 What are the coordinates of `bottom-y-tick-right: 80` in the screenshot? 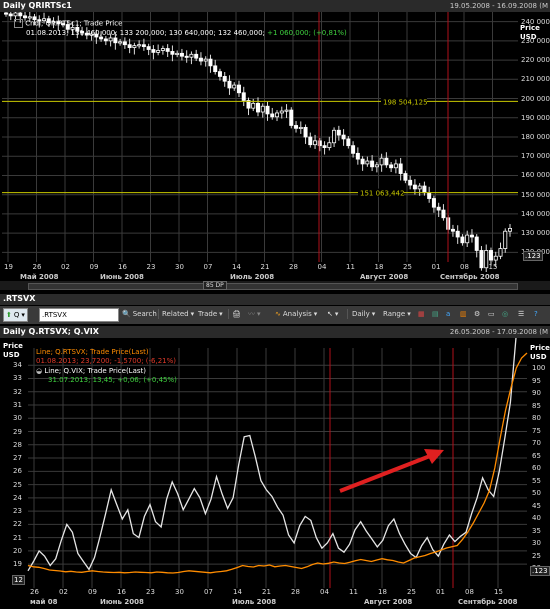 It's located at (536, 418).